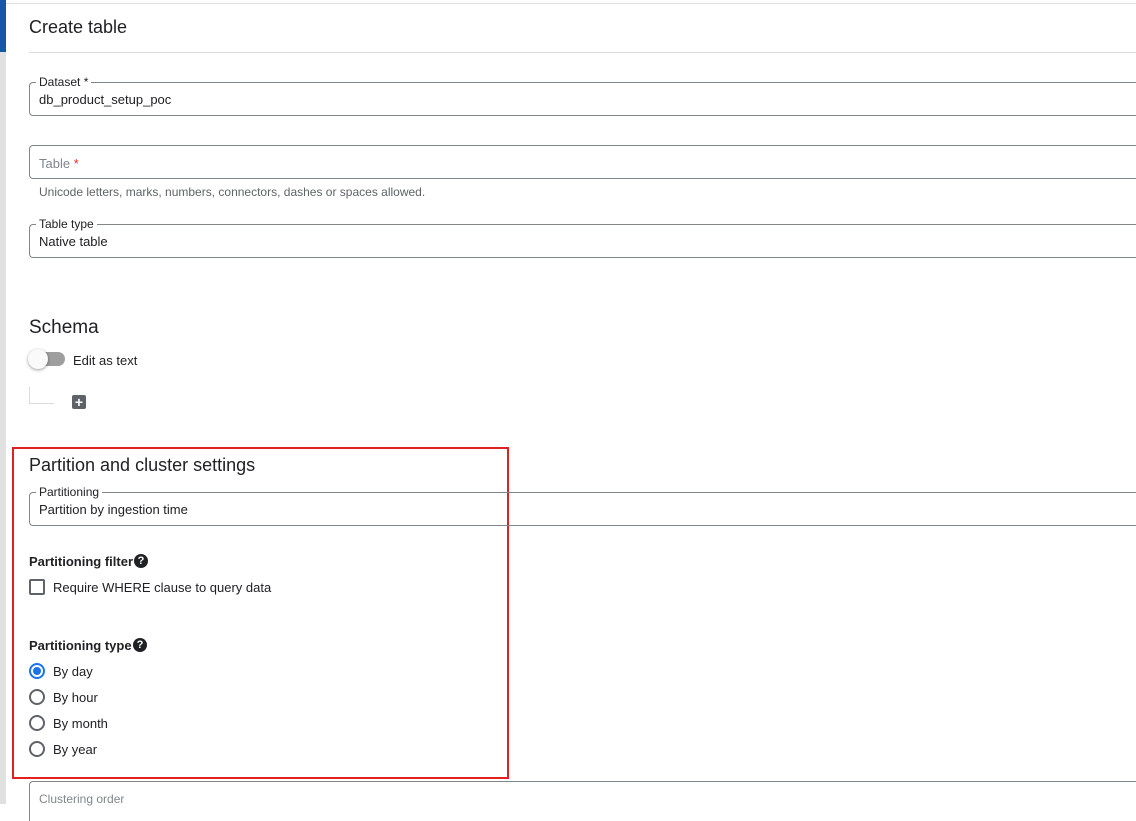 The height and width of the screenshot is (821, 1136). I want to click on clustering-order-input: Clustering order, so click(582, 801).